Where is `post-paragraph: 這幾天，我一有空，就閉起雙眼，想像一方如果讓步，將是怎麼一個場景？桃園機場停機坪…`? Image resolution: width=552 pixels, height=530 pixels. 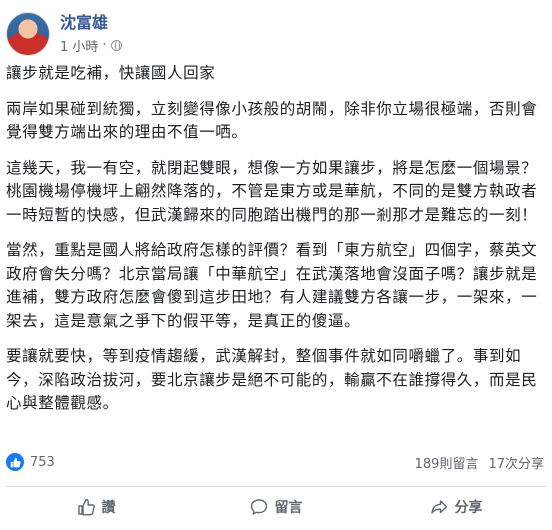
post-paragraph: 這幾天，我一有空，就閉起雙眼，想像一方如果讓步，將是怎麼一個場景？桃園機場停機坪… is located at coordinates (272, 191).